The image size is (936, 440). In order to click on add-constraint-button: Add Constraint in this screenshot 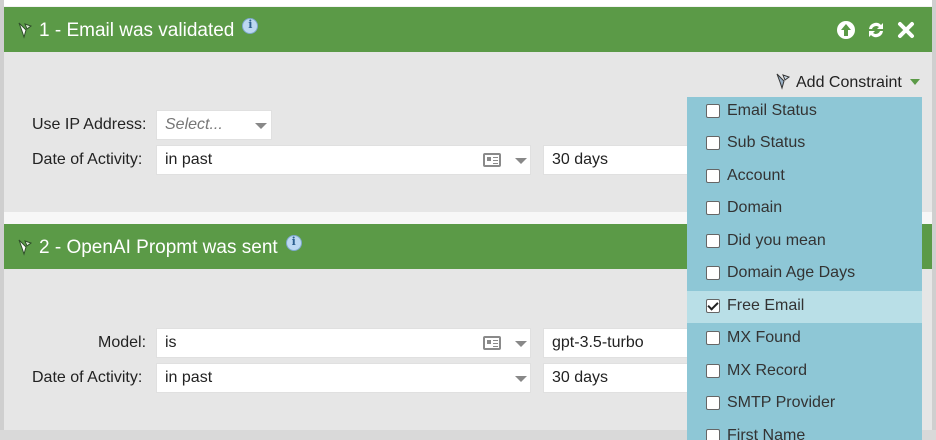, I will do `click(847, 82)`.